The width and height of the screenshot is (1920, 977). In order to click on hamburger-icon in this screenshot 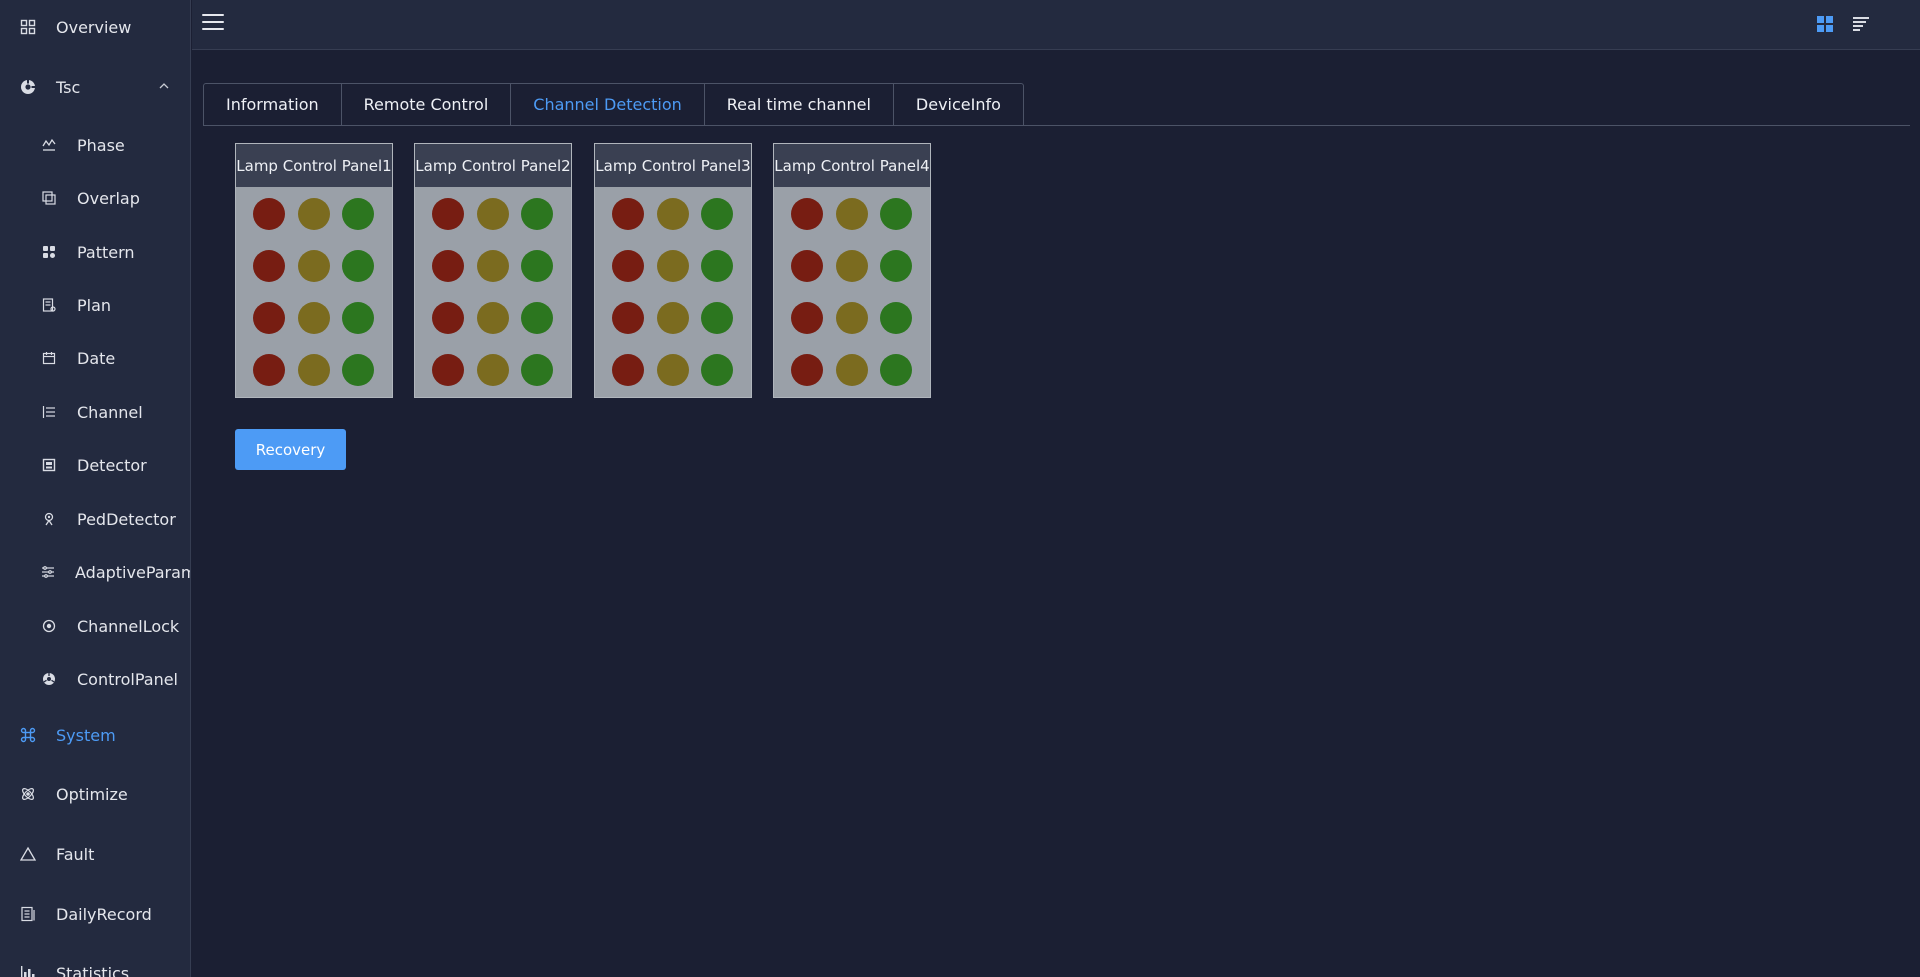, I will do `click(213, 24)`.